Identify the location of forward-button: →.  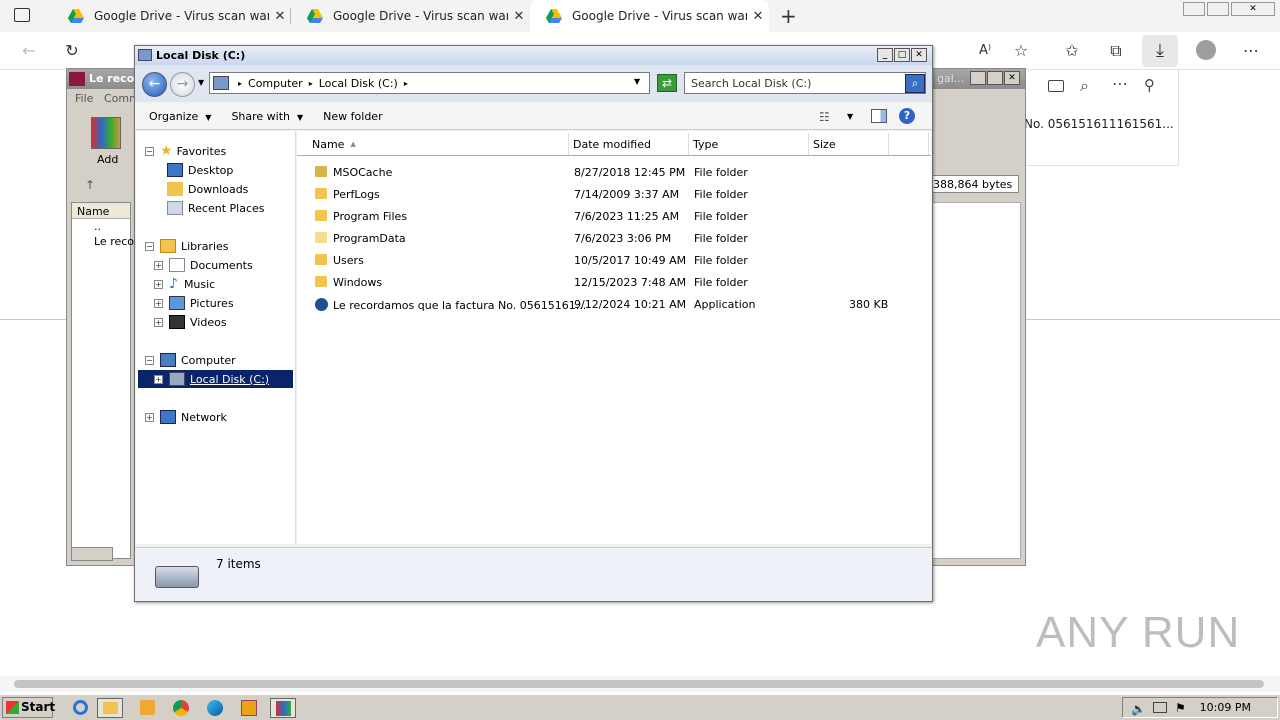
(182, 84).